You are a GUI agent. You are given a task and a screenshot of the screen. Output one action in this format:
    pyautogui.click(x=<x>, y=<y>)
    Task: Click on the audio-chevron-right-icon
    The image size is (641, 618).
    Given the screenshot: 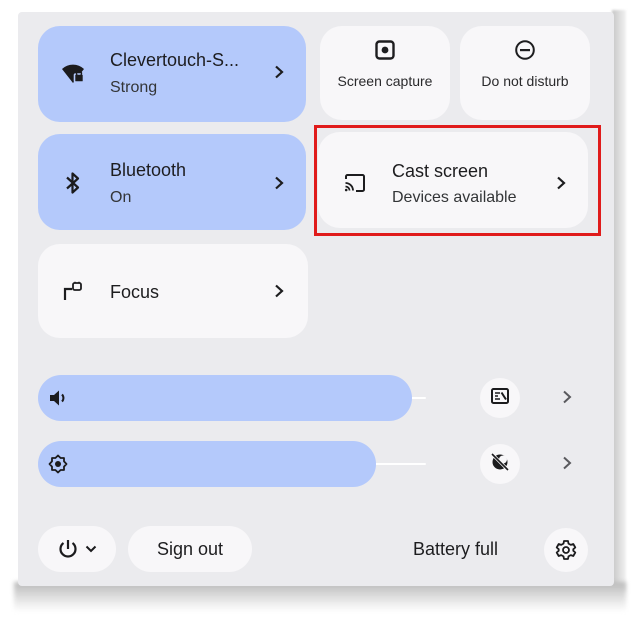 What is the action you would take?
    pyautogui.click(x=567, y=397)
    